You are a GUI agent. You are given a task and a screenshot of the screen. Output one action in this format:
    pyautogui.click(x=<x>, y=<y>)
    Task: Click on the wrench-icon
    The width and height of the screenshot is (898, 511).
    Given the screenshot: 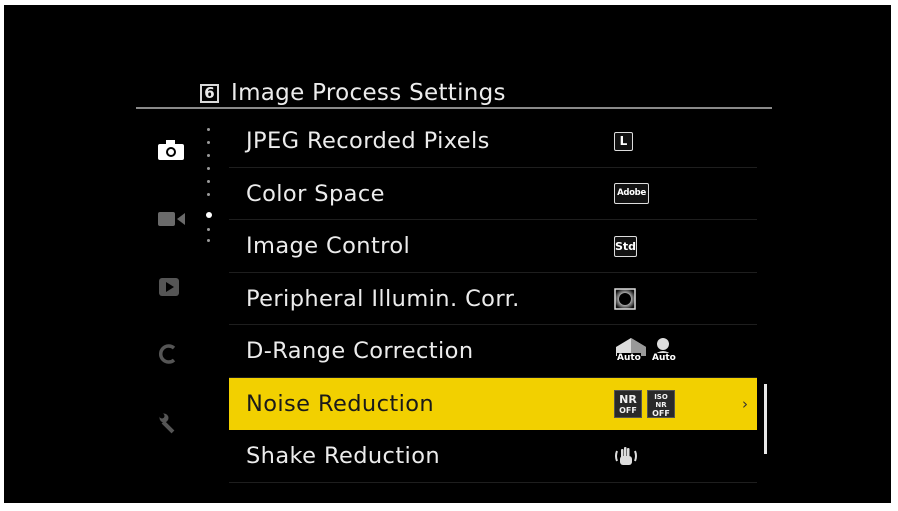 What is the action you would take?
    pyautogui.click(x=170, y=426)
    